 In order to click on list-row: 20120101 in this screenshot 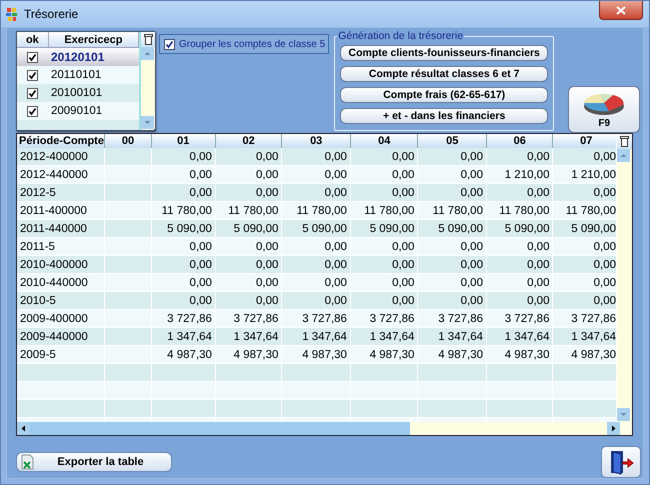, I will do `click(78, 57)`.